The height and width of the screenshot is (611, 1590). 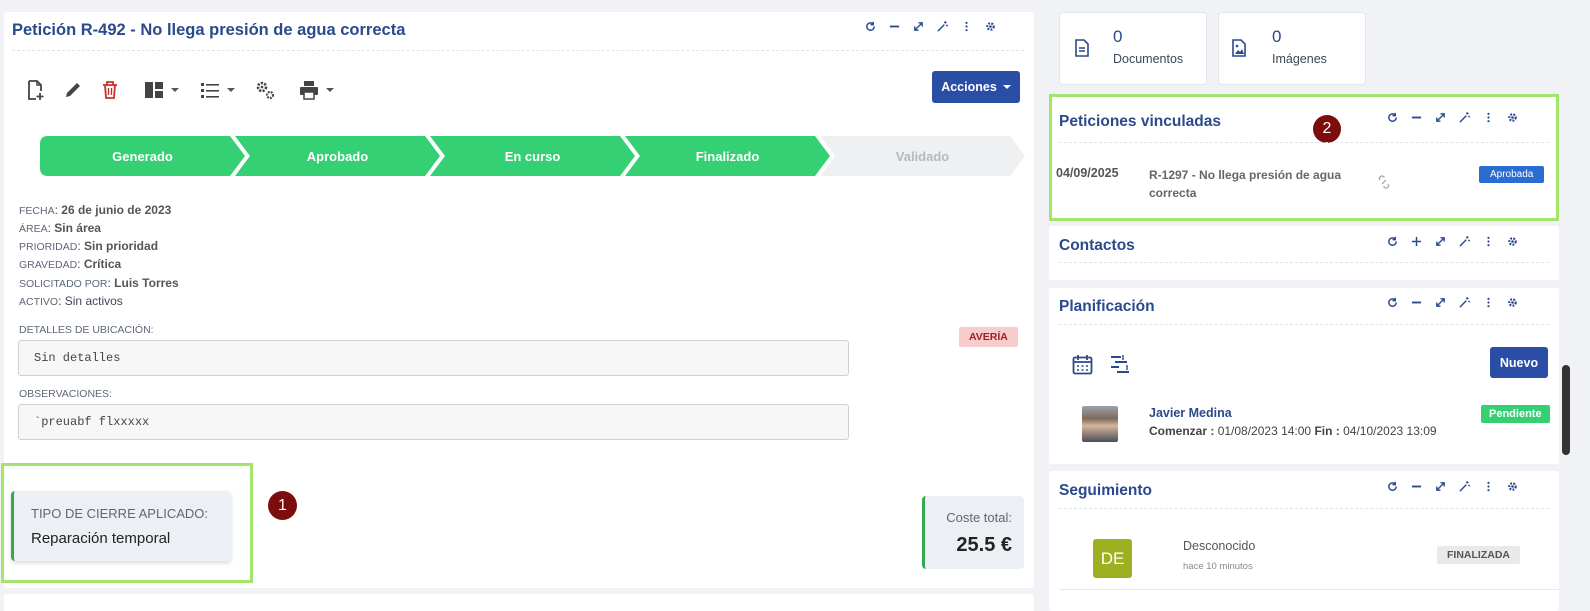 I want to click on end-value: 04/10/2023 13:09, so click(x=1390, y=431).